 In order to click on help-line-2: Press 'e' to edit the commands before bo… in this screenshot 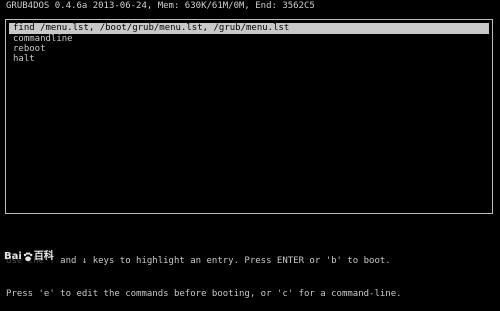, I will do `click(204, 294)`.